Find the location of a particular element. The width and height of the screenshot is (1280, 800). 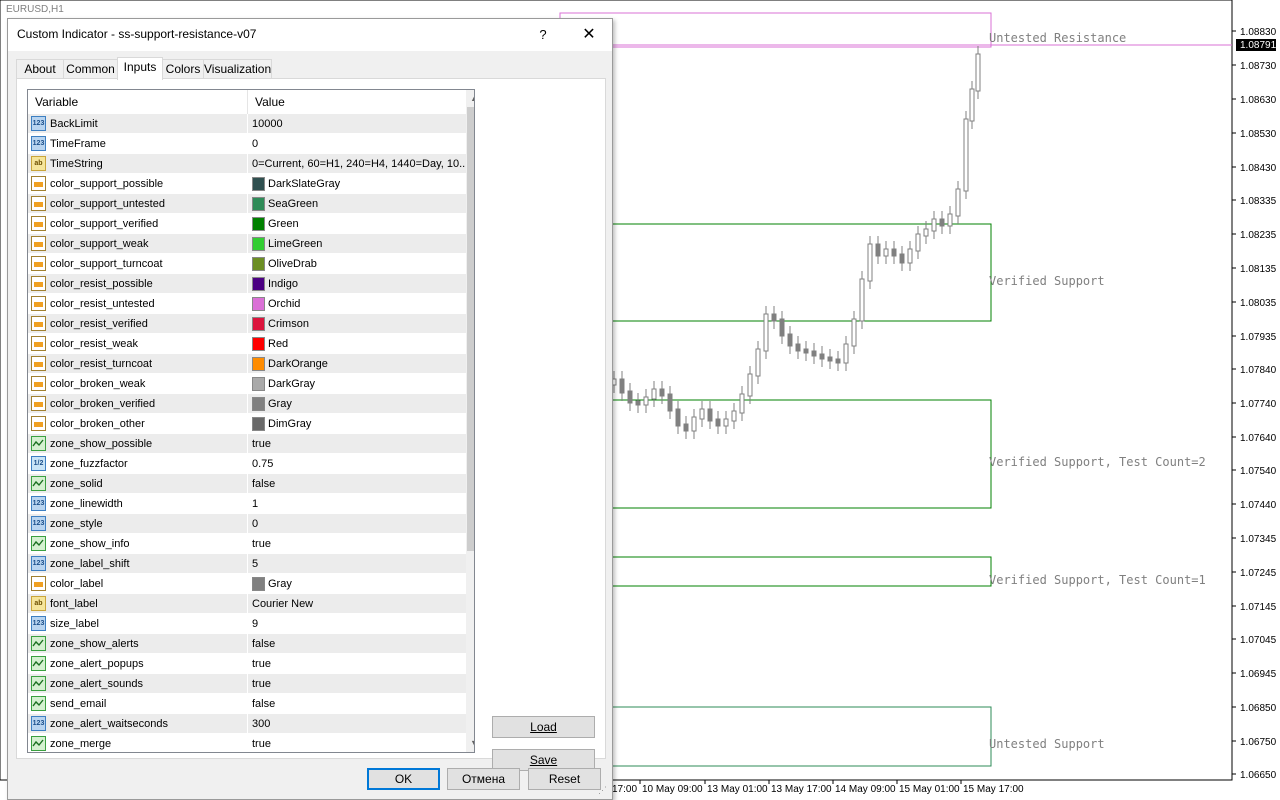

parameter-row: zone_merge true is located at coordinates (247, 743).